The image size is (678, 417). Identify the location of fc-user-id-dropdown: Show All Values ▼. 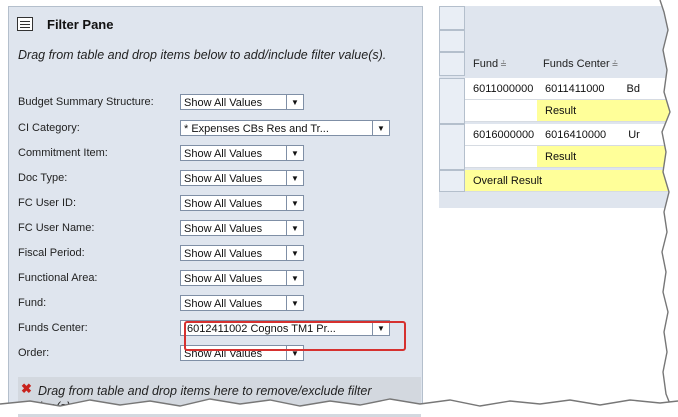
(242, 203).